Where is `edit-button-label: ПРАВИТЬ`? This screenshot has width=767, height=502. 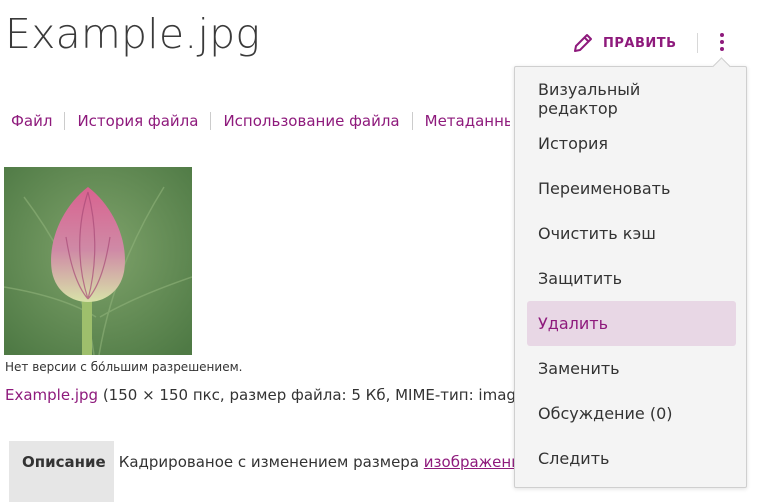
edit-button-label: ПРАВИТЬ is located at coordinates (640, 43).